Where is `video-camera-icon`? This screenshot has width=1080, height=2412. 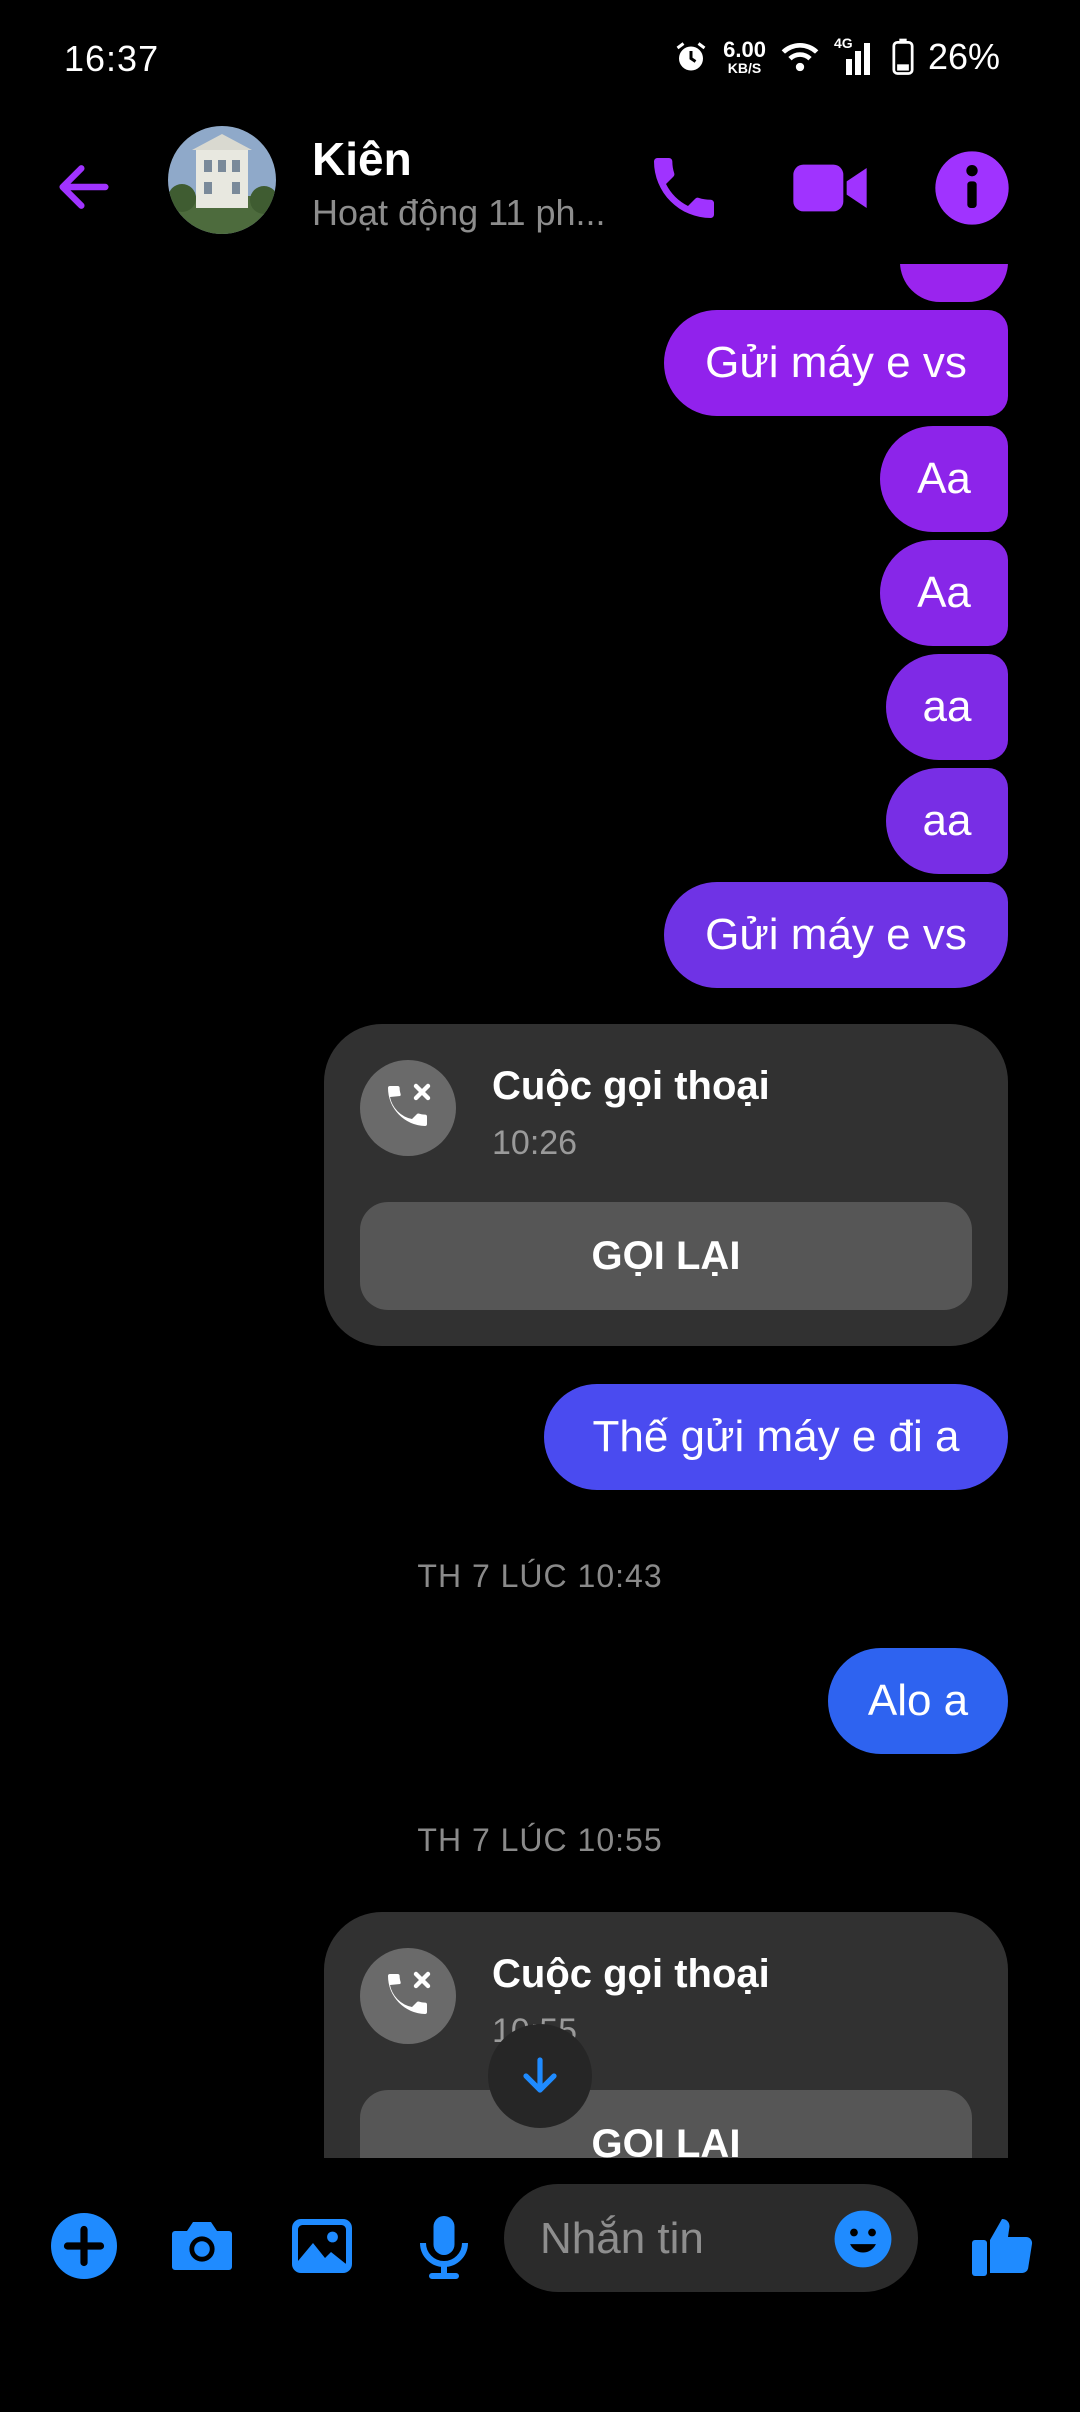
video-camera-icon is located at coordinates (830, 188).